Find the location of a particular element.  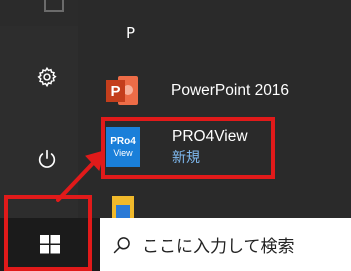

powerpoint-icon: P is located at coordinates (122, 91).